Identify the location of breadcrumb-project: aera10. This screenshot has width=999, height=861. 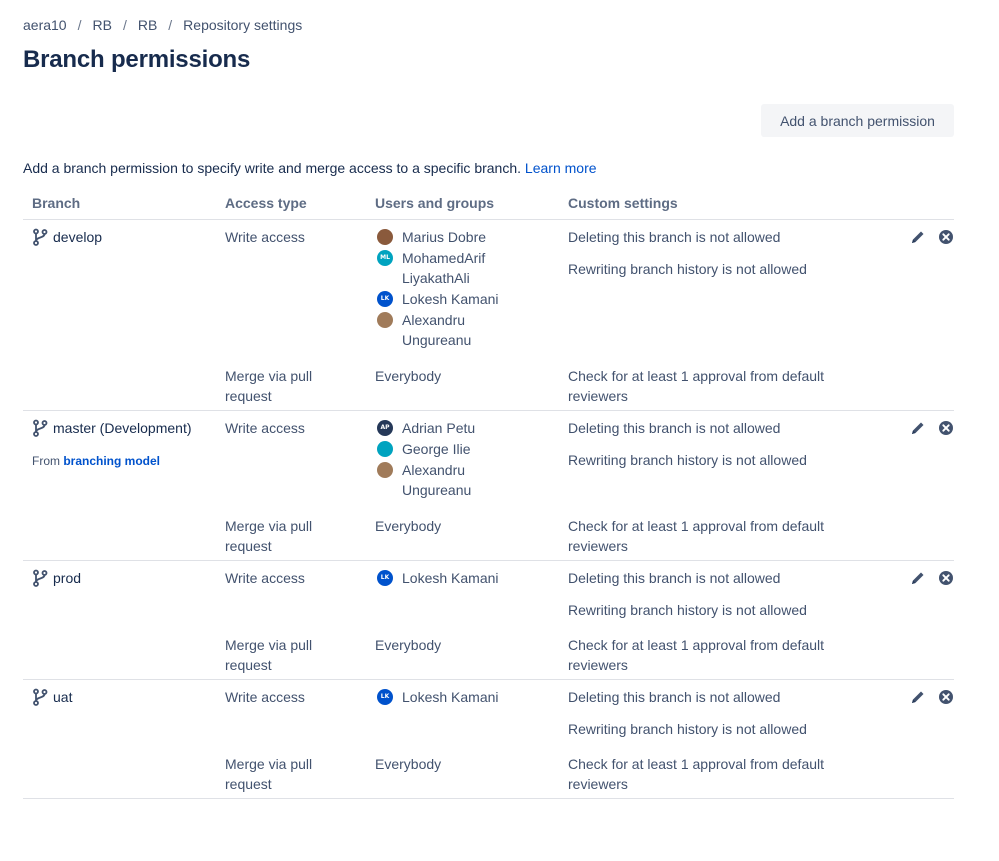
(45, 25).